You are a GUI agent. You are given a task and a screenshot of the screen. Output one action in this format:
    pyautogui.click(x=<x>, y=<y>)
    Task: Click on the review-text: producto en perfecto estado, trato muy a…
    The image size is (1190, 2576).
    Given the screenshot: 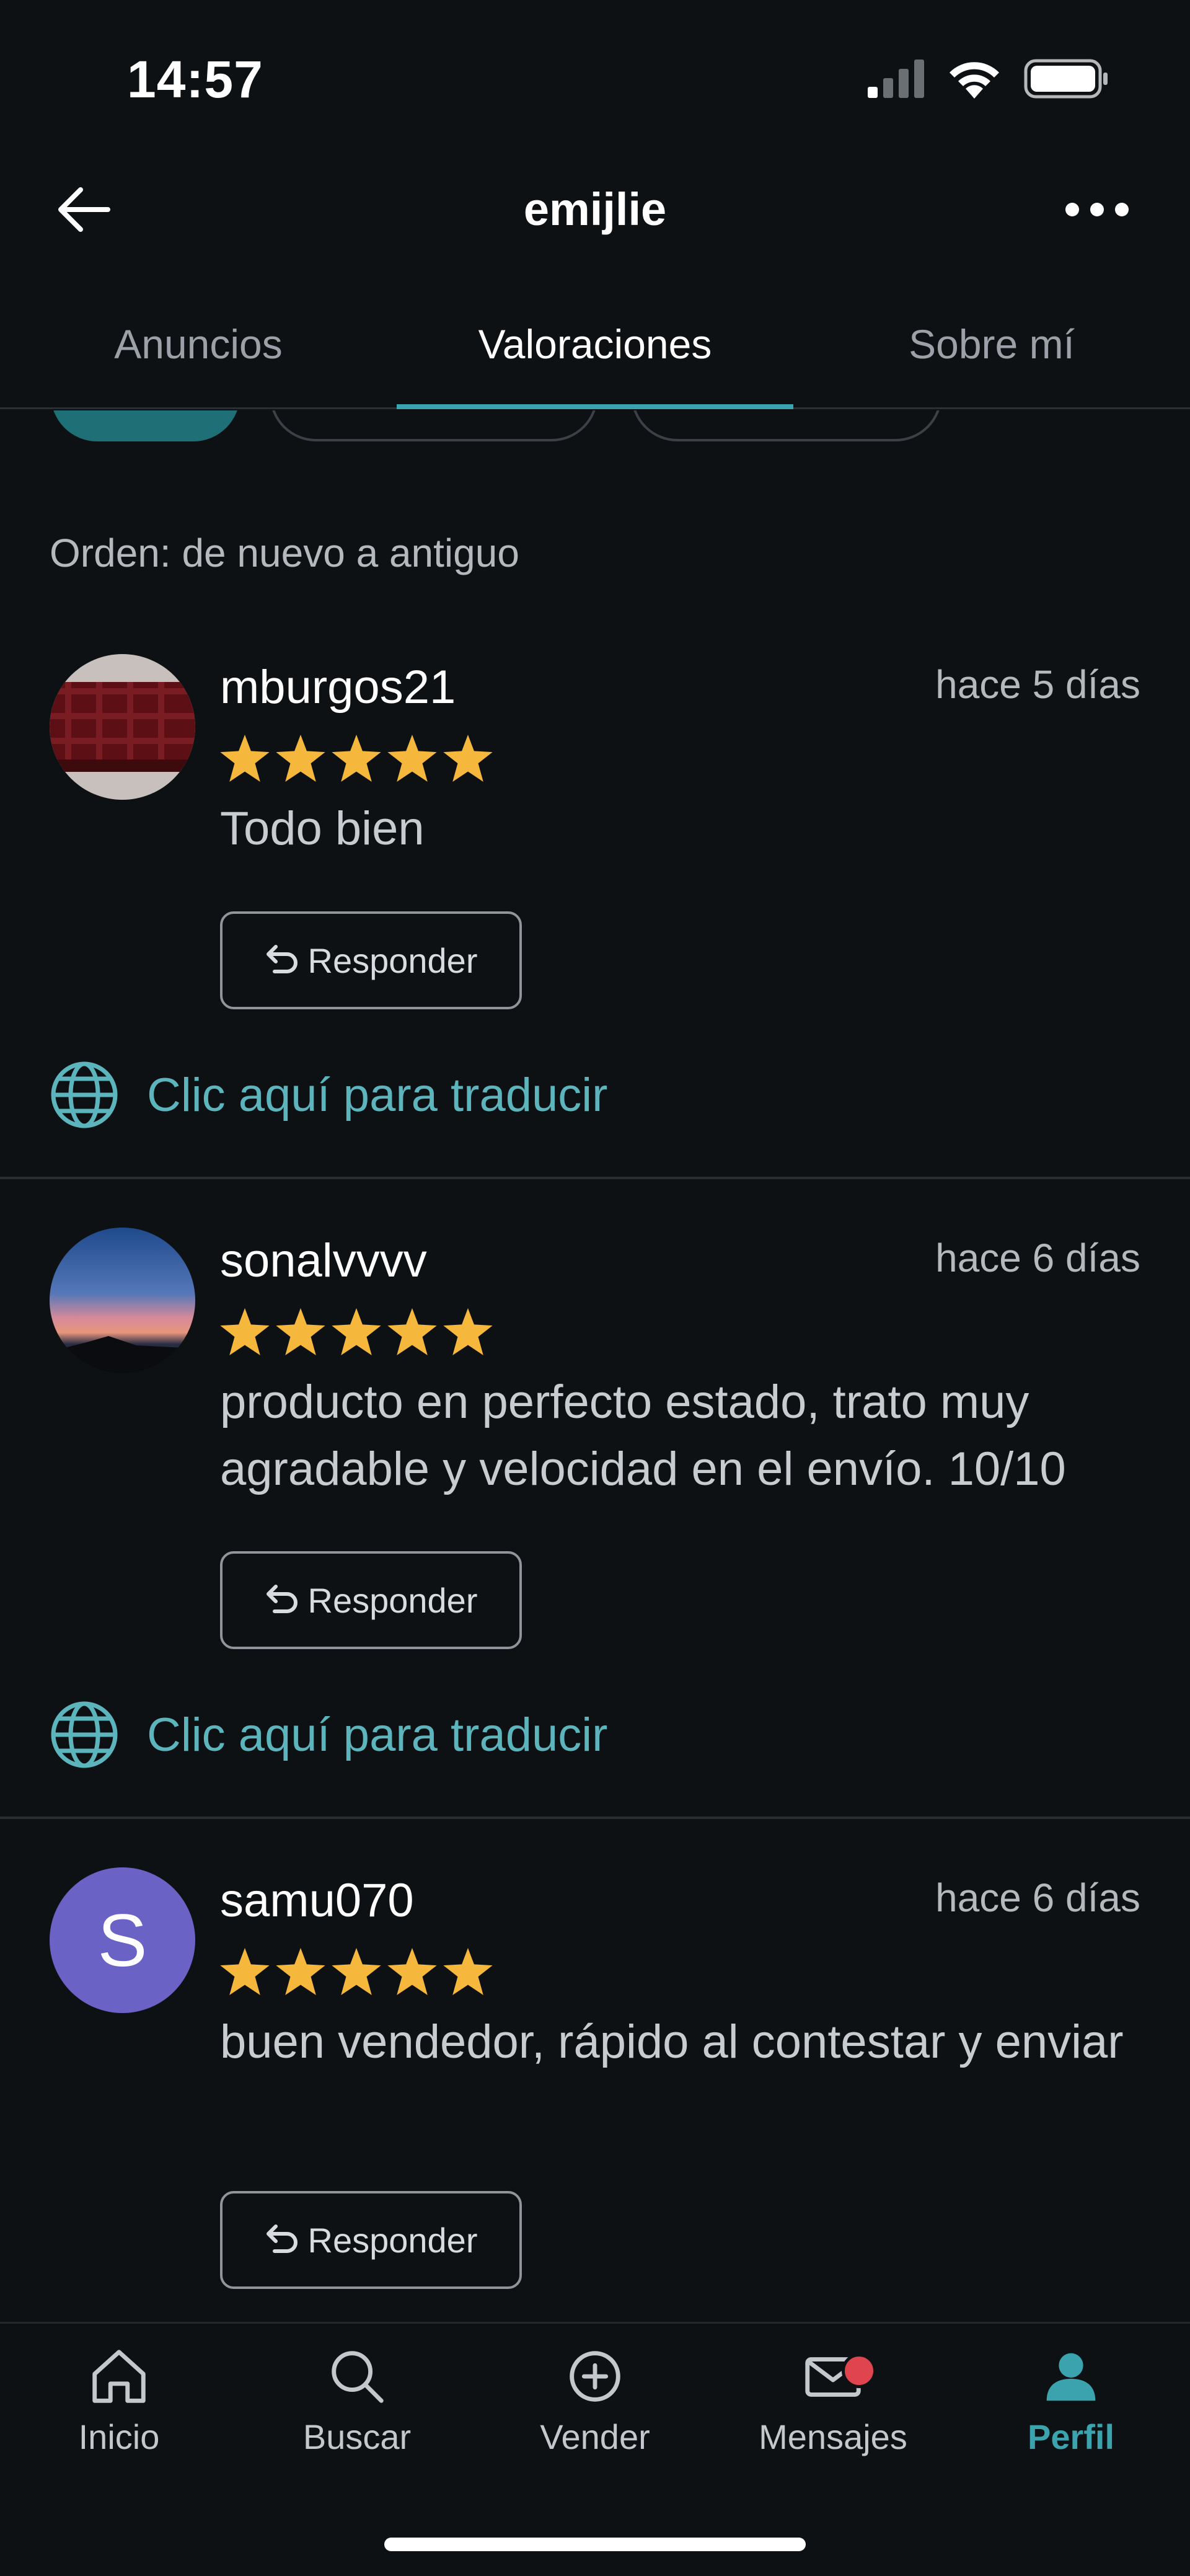 What is the action you would take?
    pyautogui.click(x=643, y=1436)
    